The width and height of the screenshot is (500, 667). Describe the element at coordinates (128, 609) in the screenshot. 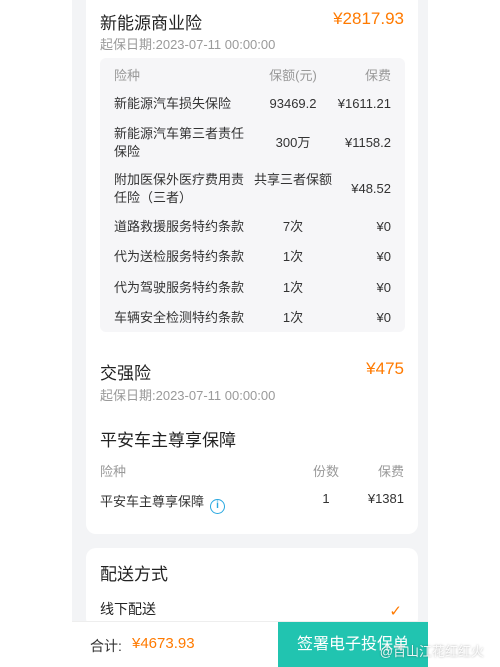

I see `delivery-option: 线下配送` at that location.